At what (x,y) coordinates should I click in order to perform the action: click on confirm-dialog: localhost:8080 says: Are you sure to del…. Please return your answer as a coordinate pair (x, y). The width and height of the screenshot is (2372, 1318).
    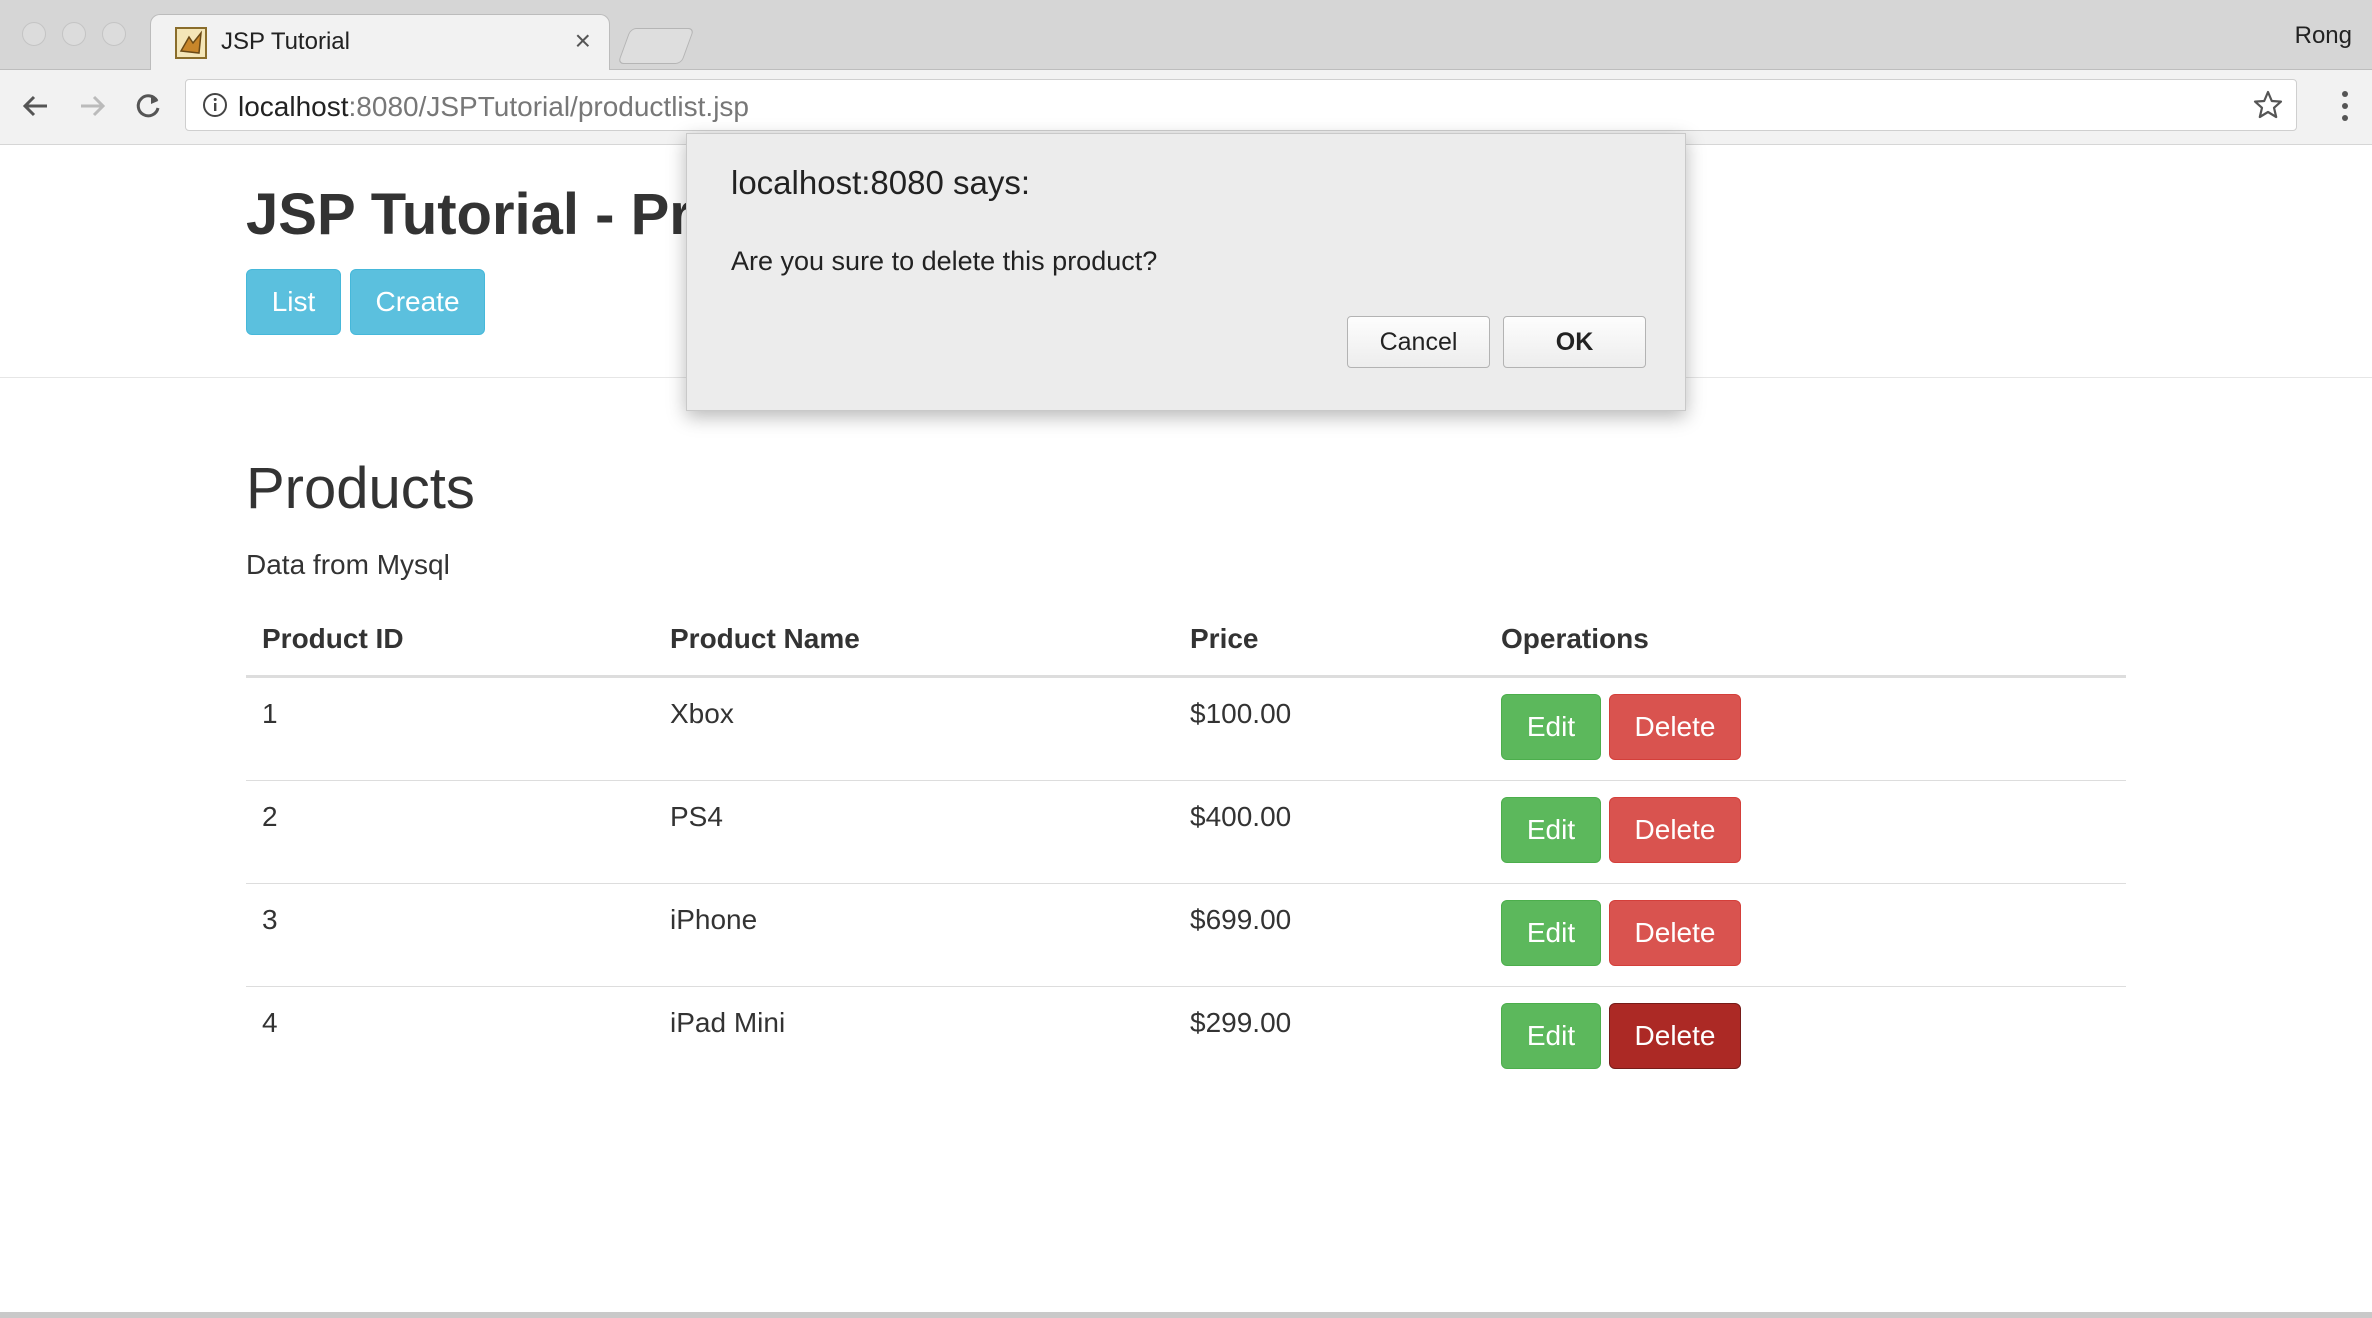
    Looking at the image, I should click on (1186, 272).